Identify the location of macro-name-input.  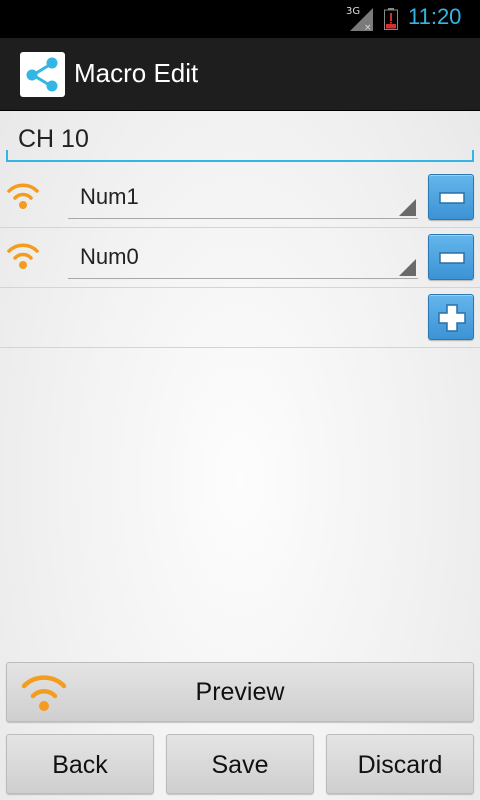
(240, 140).